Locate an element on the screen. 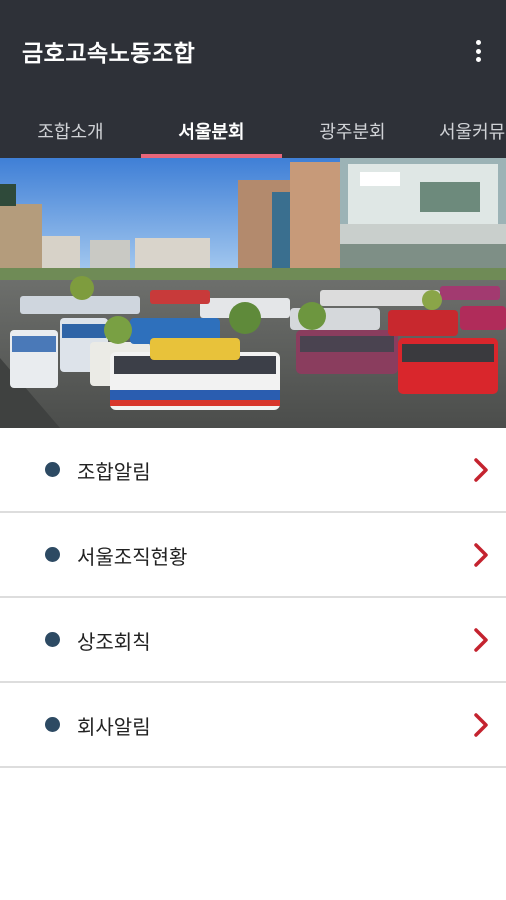 Image resolution: width=506 pixels, height=900 pixels. more-vert-icon is located at coordinates (478, 51).